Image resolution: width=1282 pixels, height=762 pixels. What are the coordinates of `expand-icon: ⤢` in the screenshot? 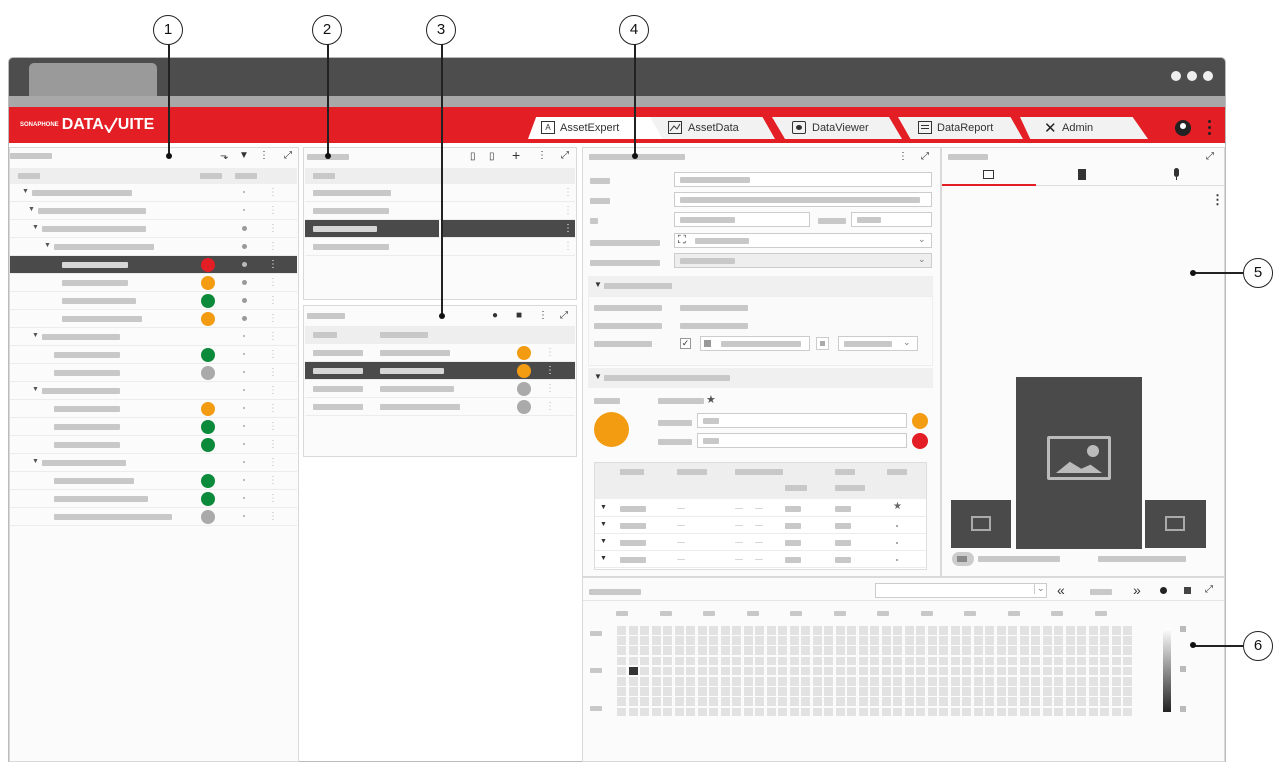 It's located at (288, 156).